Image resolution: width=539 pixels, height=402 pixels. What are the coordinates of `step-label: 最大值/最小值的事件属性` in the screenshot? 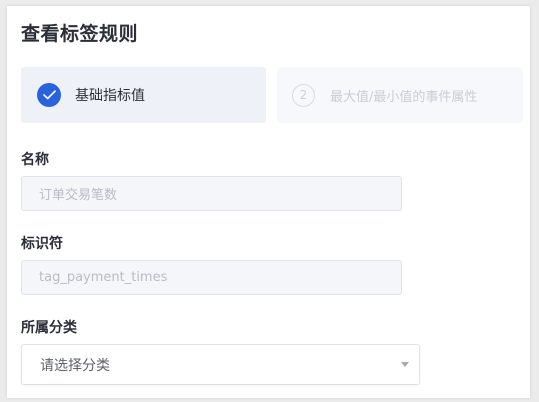 It's located at (404, 97).